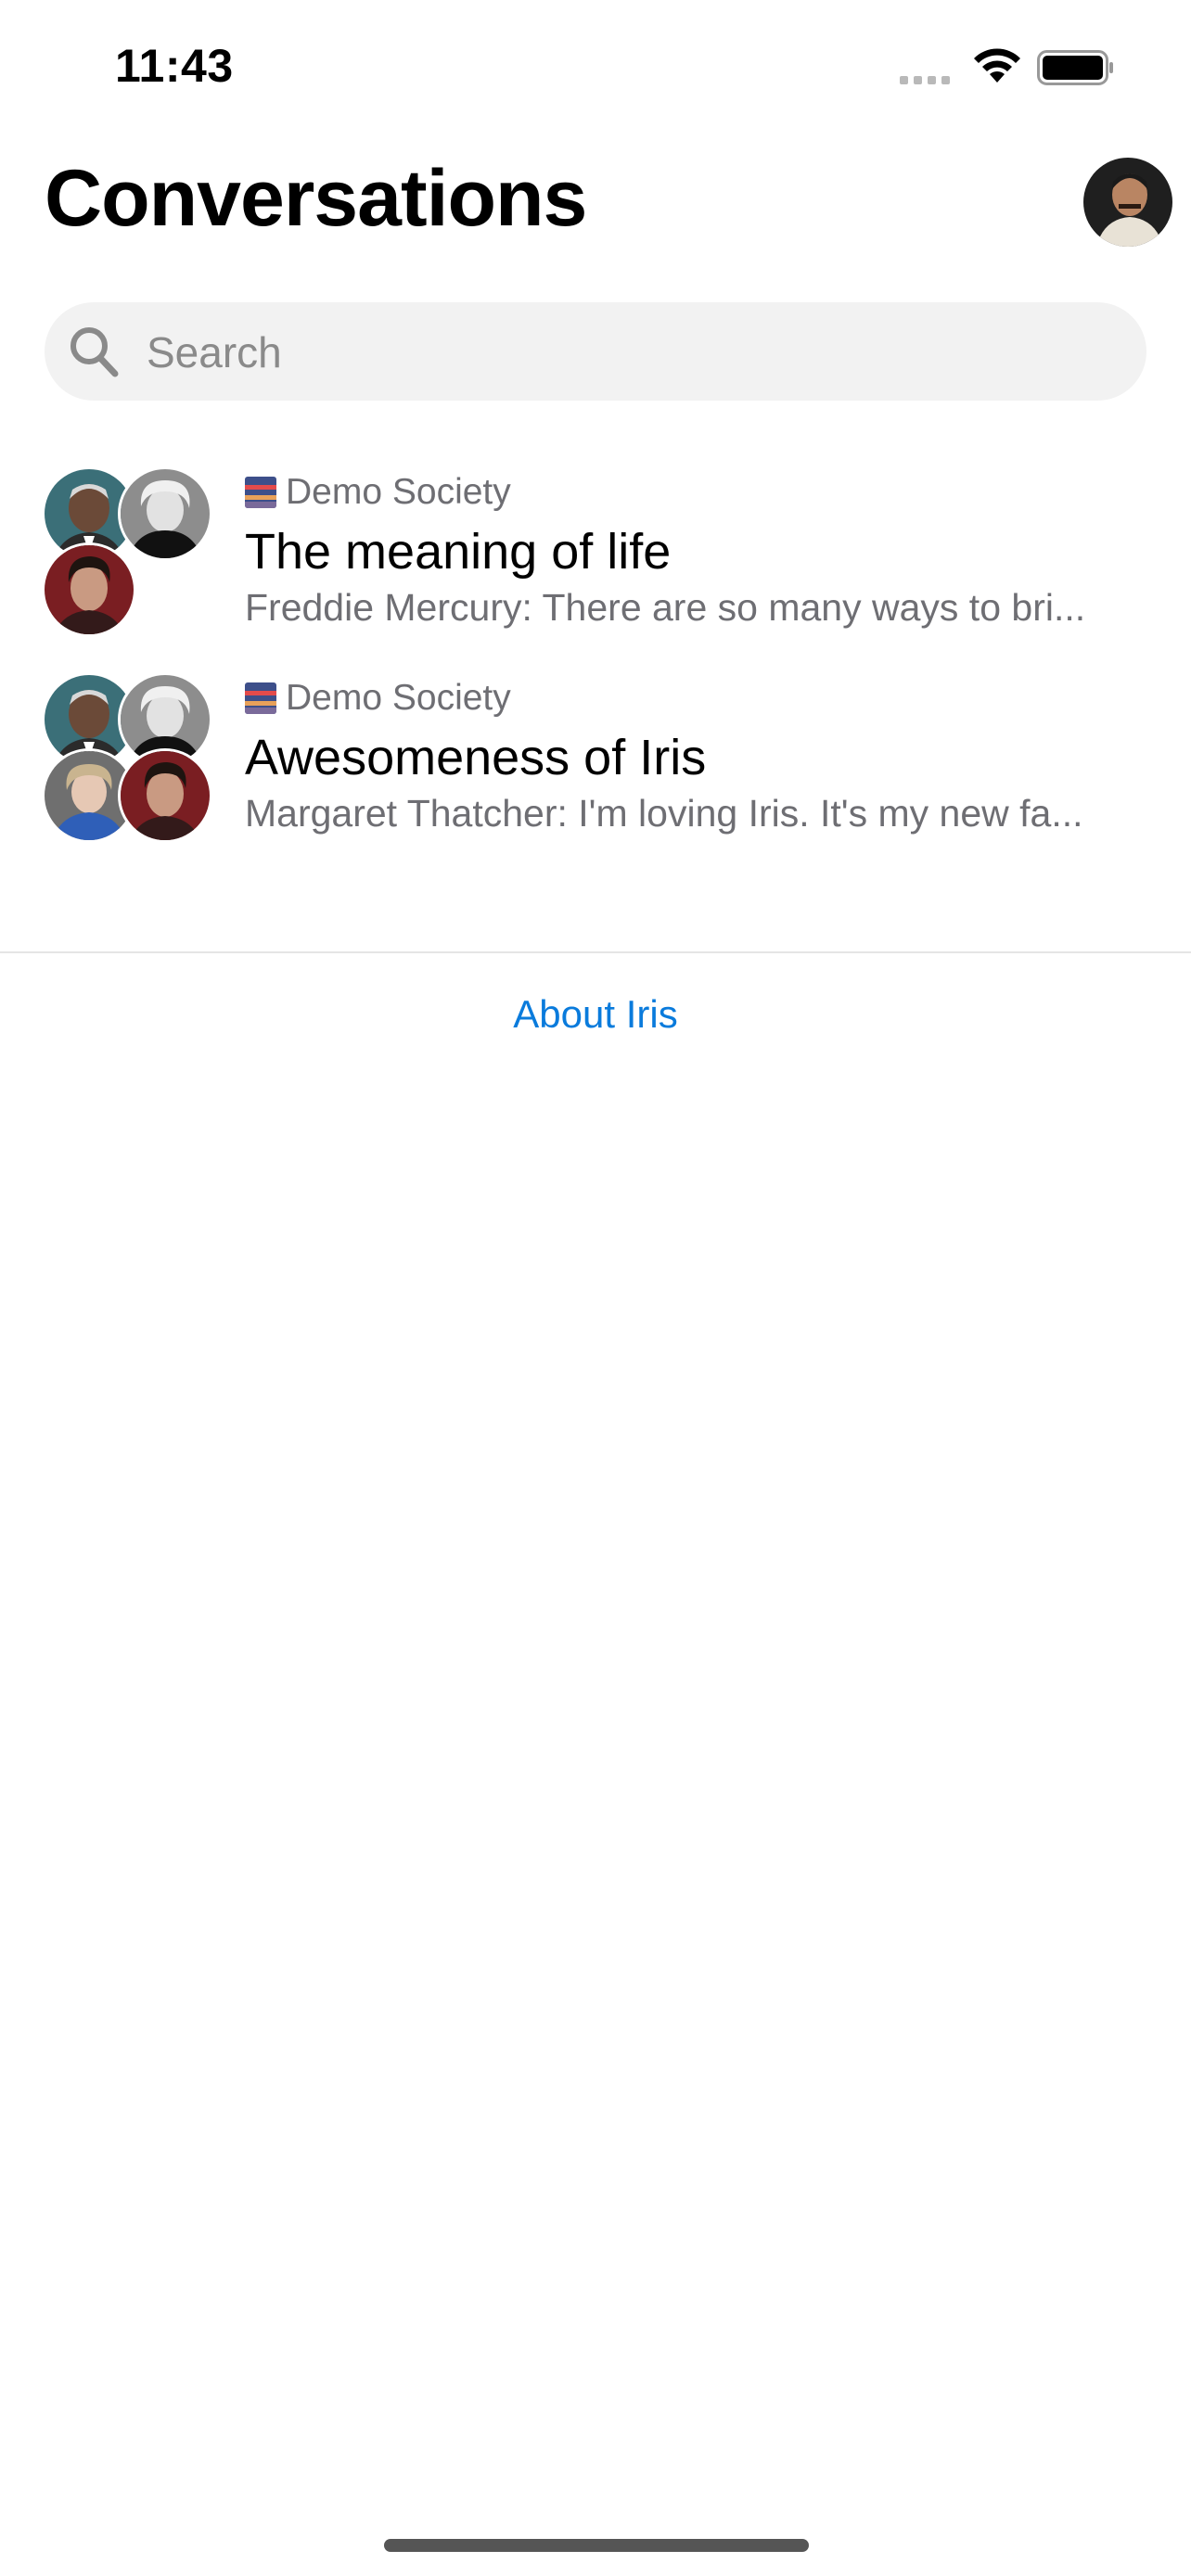 The image size is (1191, 2576). I want to click on profile-avatar, so click(1127, 202).